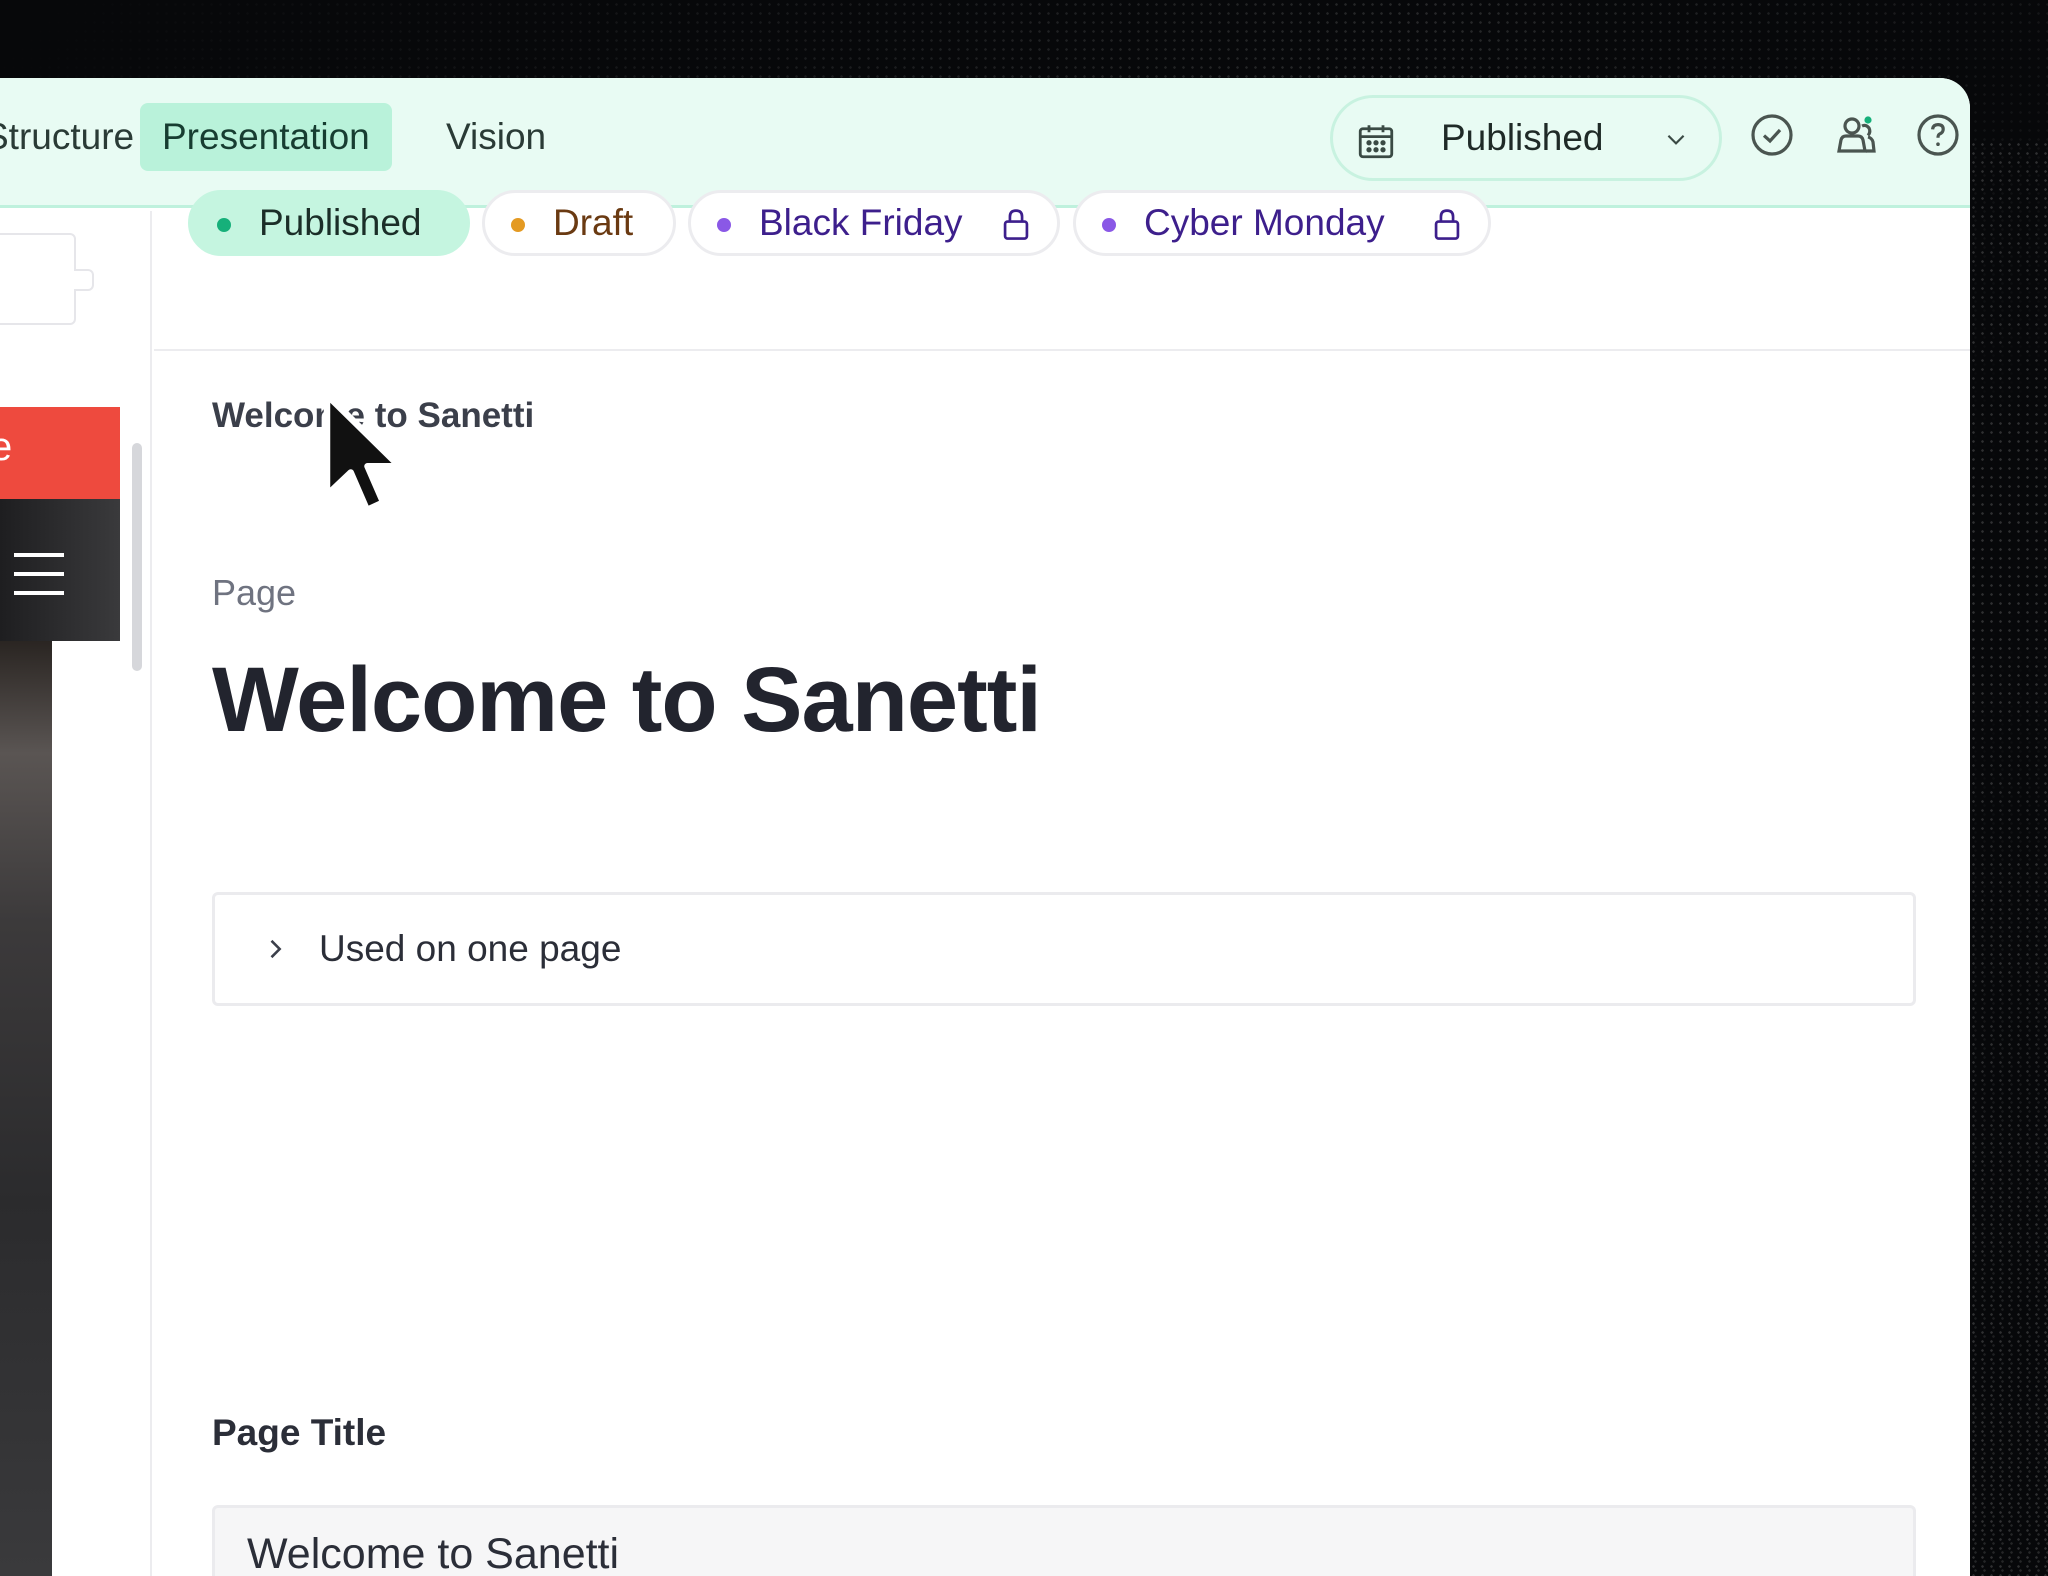 This screenshot has height=1576, width=2048. What do you see at coordinates (985, 143) in the screenshot?
I see `top-navigation-bar: Structure Presentation Vision Published` at bounding box center [985, 143].